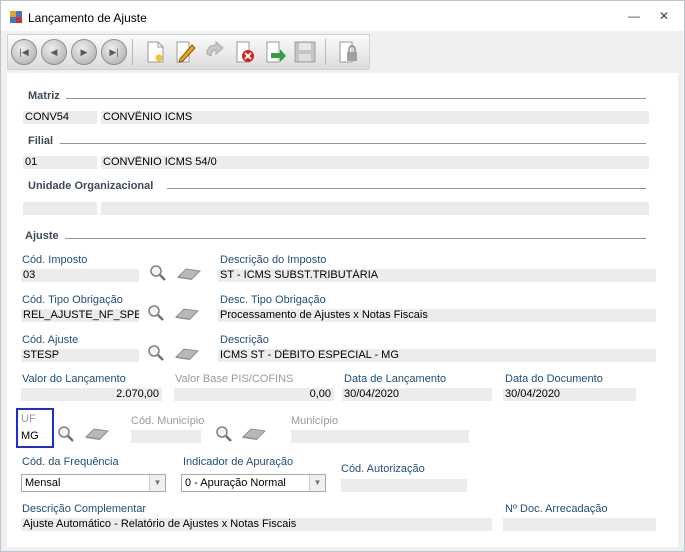 Image resolution: width=685 pixels, height=552 pixels. Describe the element at coordinates (91, 186) in the screenshot. I see `section-unidade: Unidade Organizacional` at that location.